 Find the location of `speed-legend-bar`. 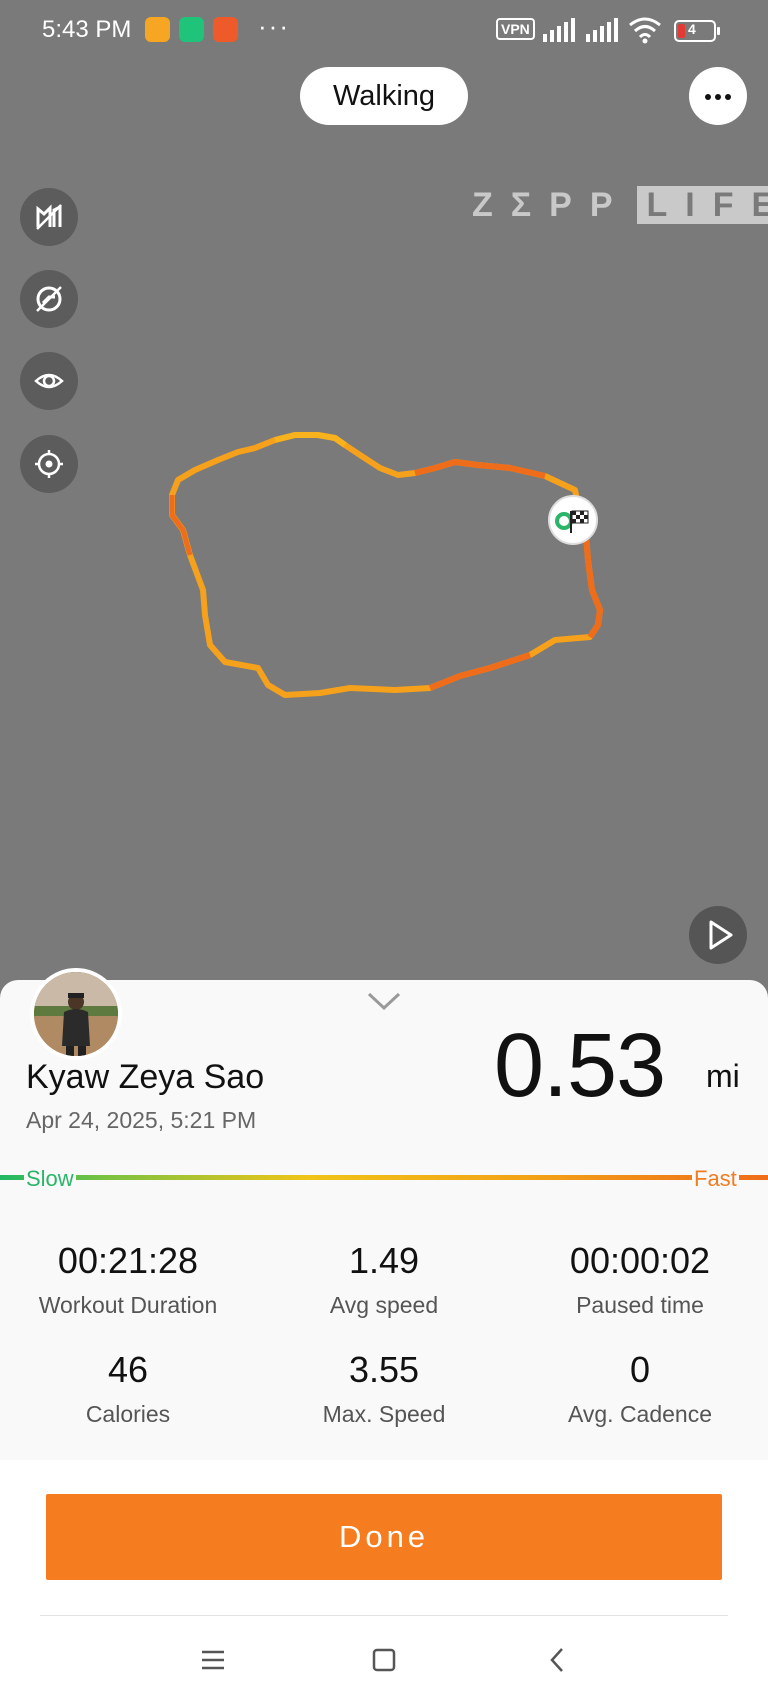

speed-legend-bar is located at coordinates (384, 1177).